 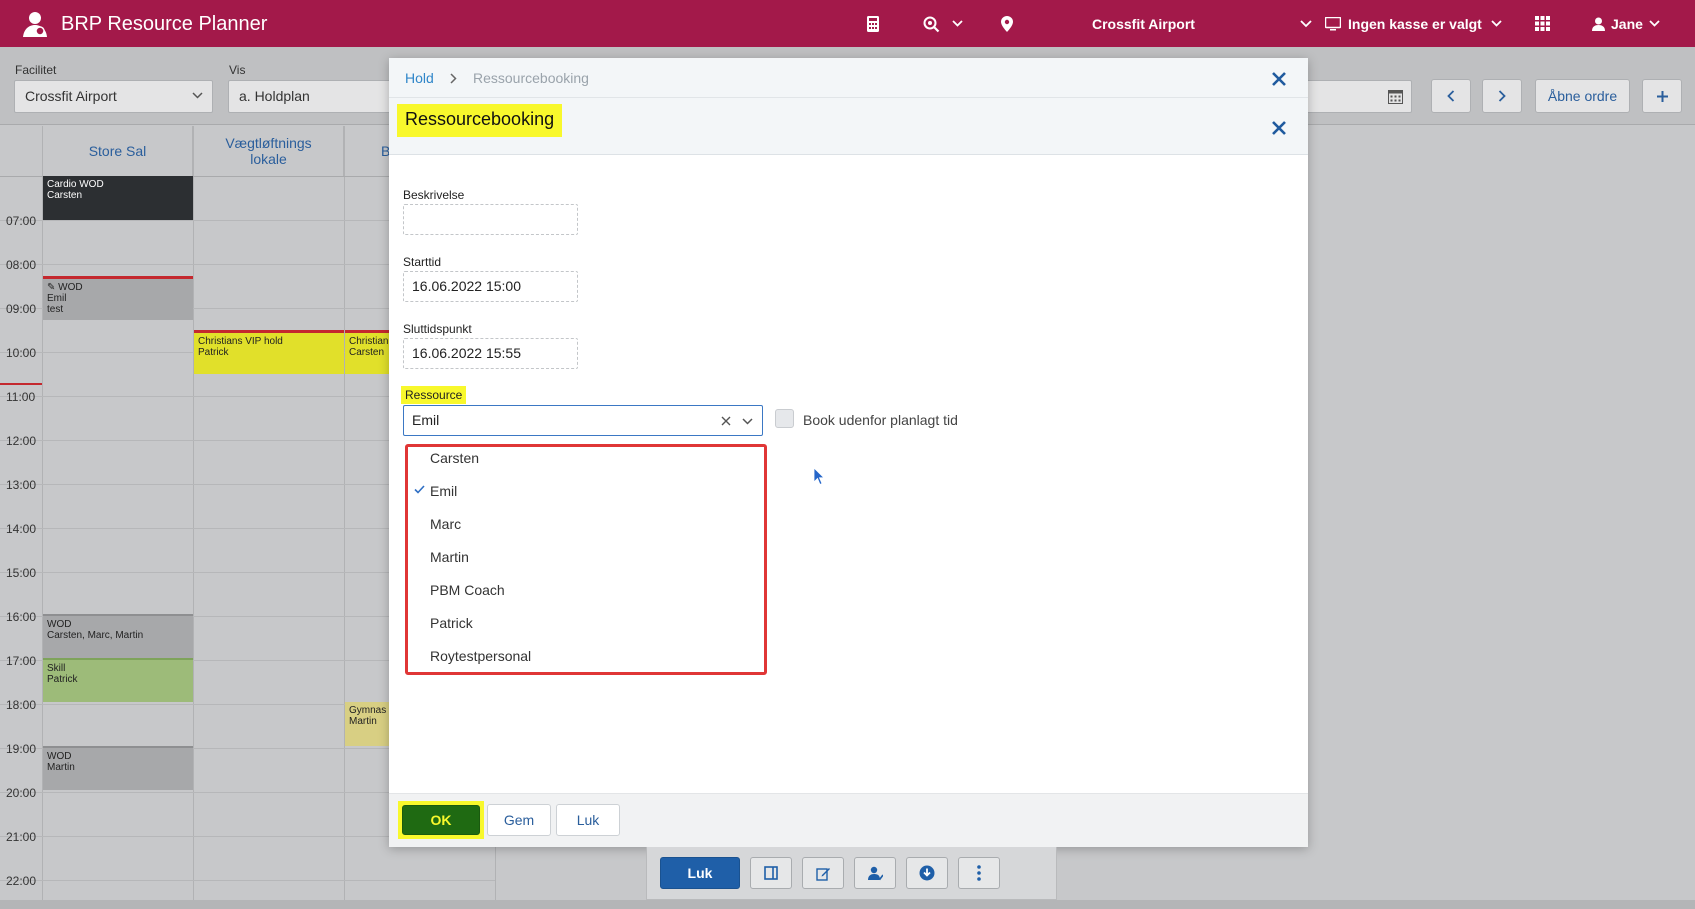 What do you see at coordinates (269, 352) in the screenshot?
I see `calendar-event: Christians VIP hold Patrick` at bounding box center [269, 352].